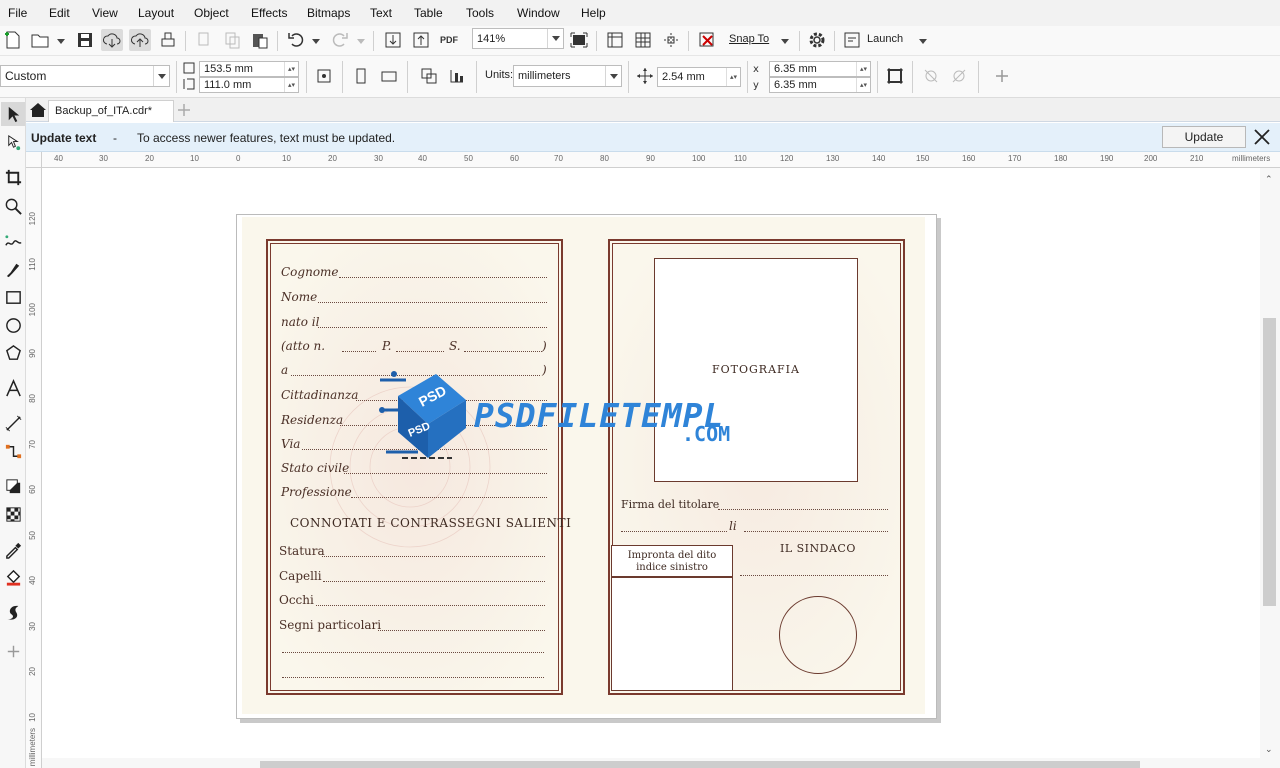  What do you see at coordinates (428, 13) in the screenshot?
I see `menu-table: Table` at bounding box center [428, 13].